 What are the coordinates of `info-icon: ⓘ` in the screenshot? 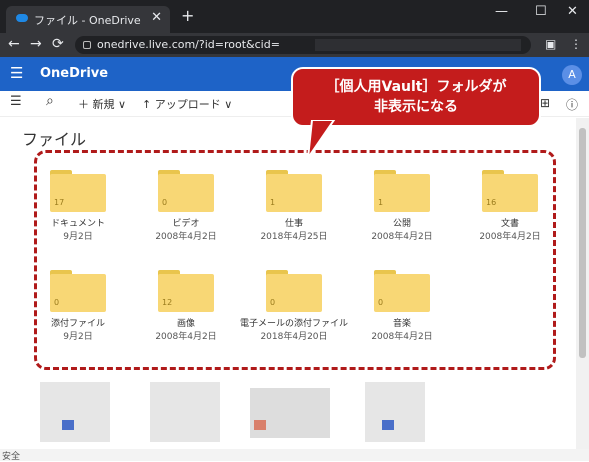 It's located at (572, 104).